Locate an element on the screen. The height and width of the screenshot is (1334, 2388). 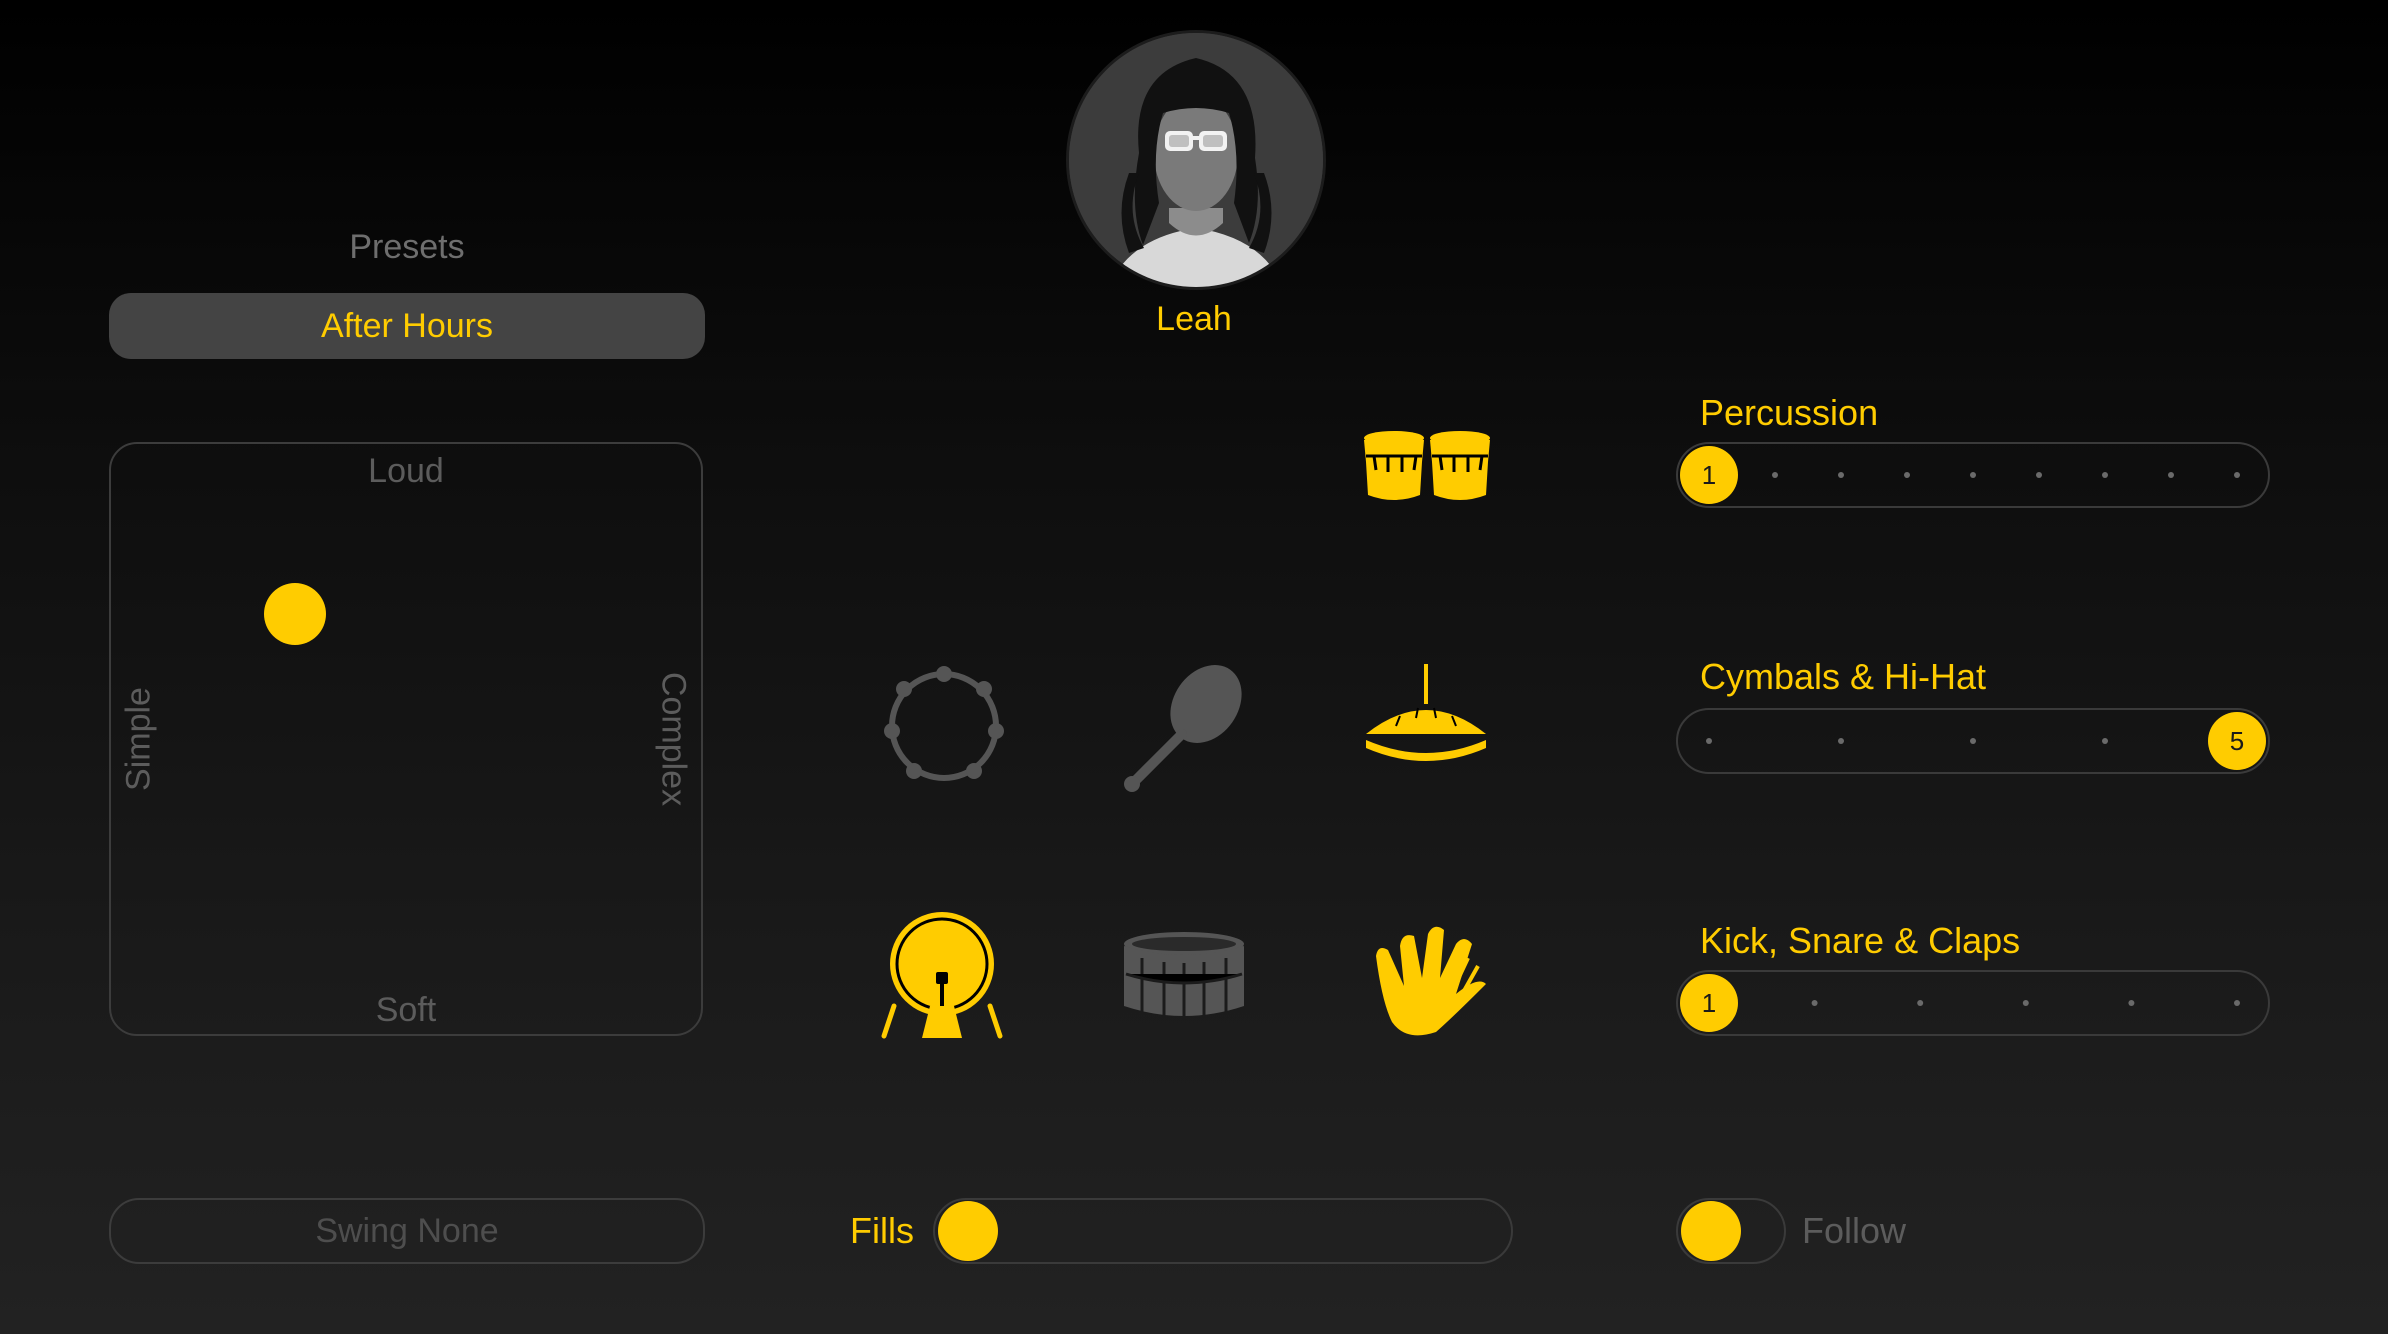
kick-drum-icon is located at coordinates (942, 975).